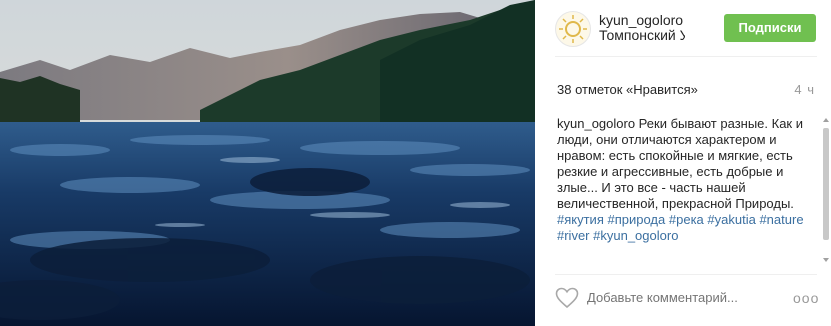  I want to click on caption-username: kyun_ogoloro, so click(596, 123).